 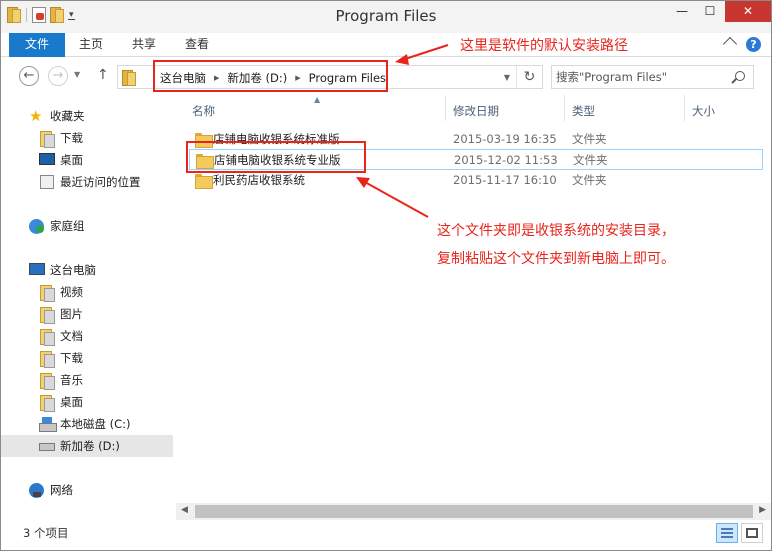 What do you see at coordinates (47, 381) in the screenshot?
I see `music-folder-icon` at bounding box center [47, 381].